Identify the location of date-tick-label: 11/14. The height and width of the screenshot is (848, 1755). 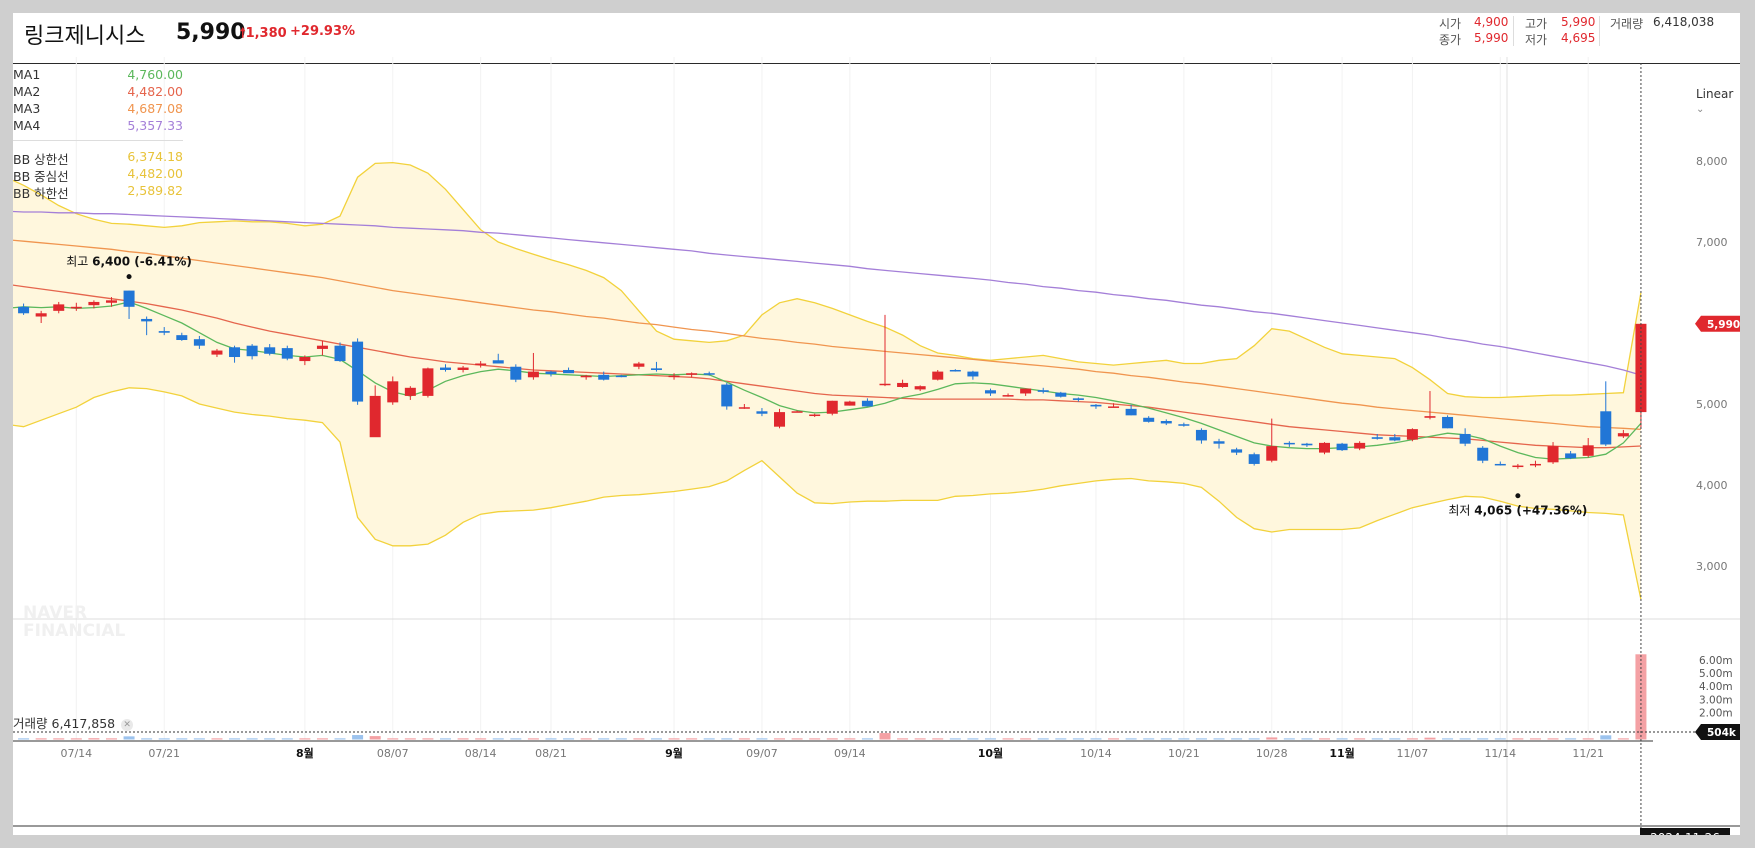
(1500, 753).